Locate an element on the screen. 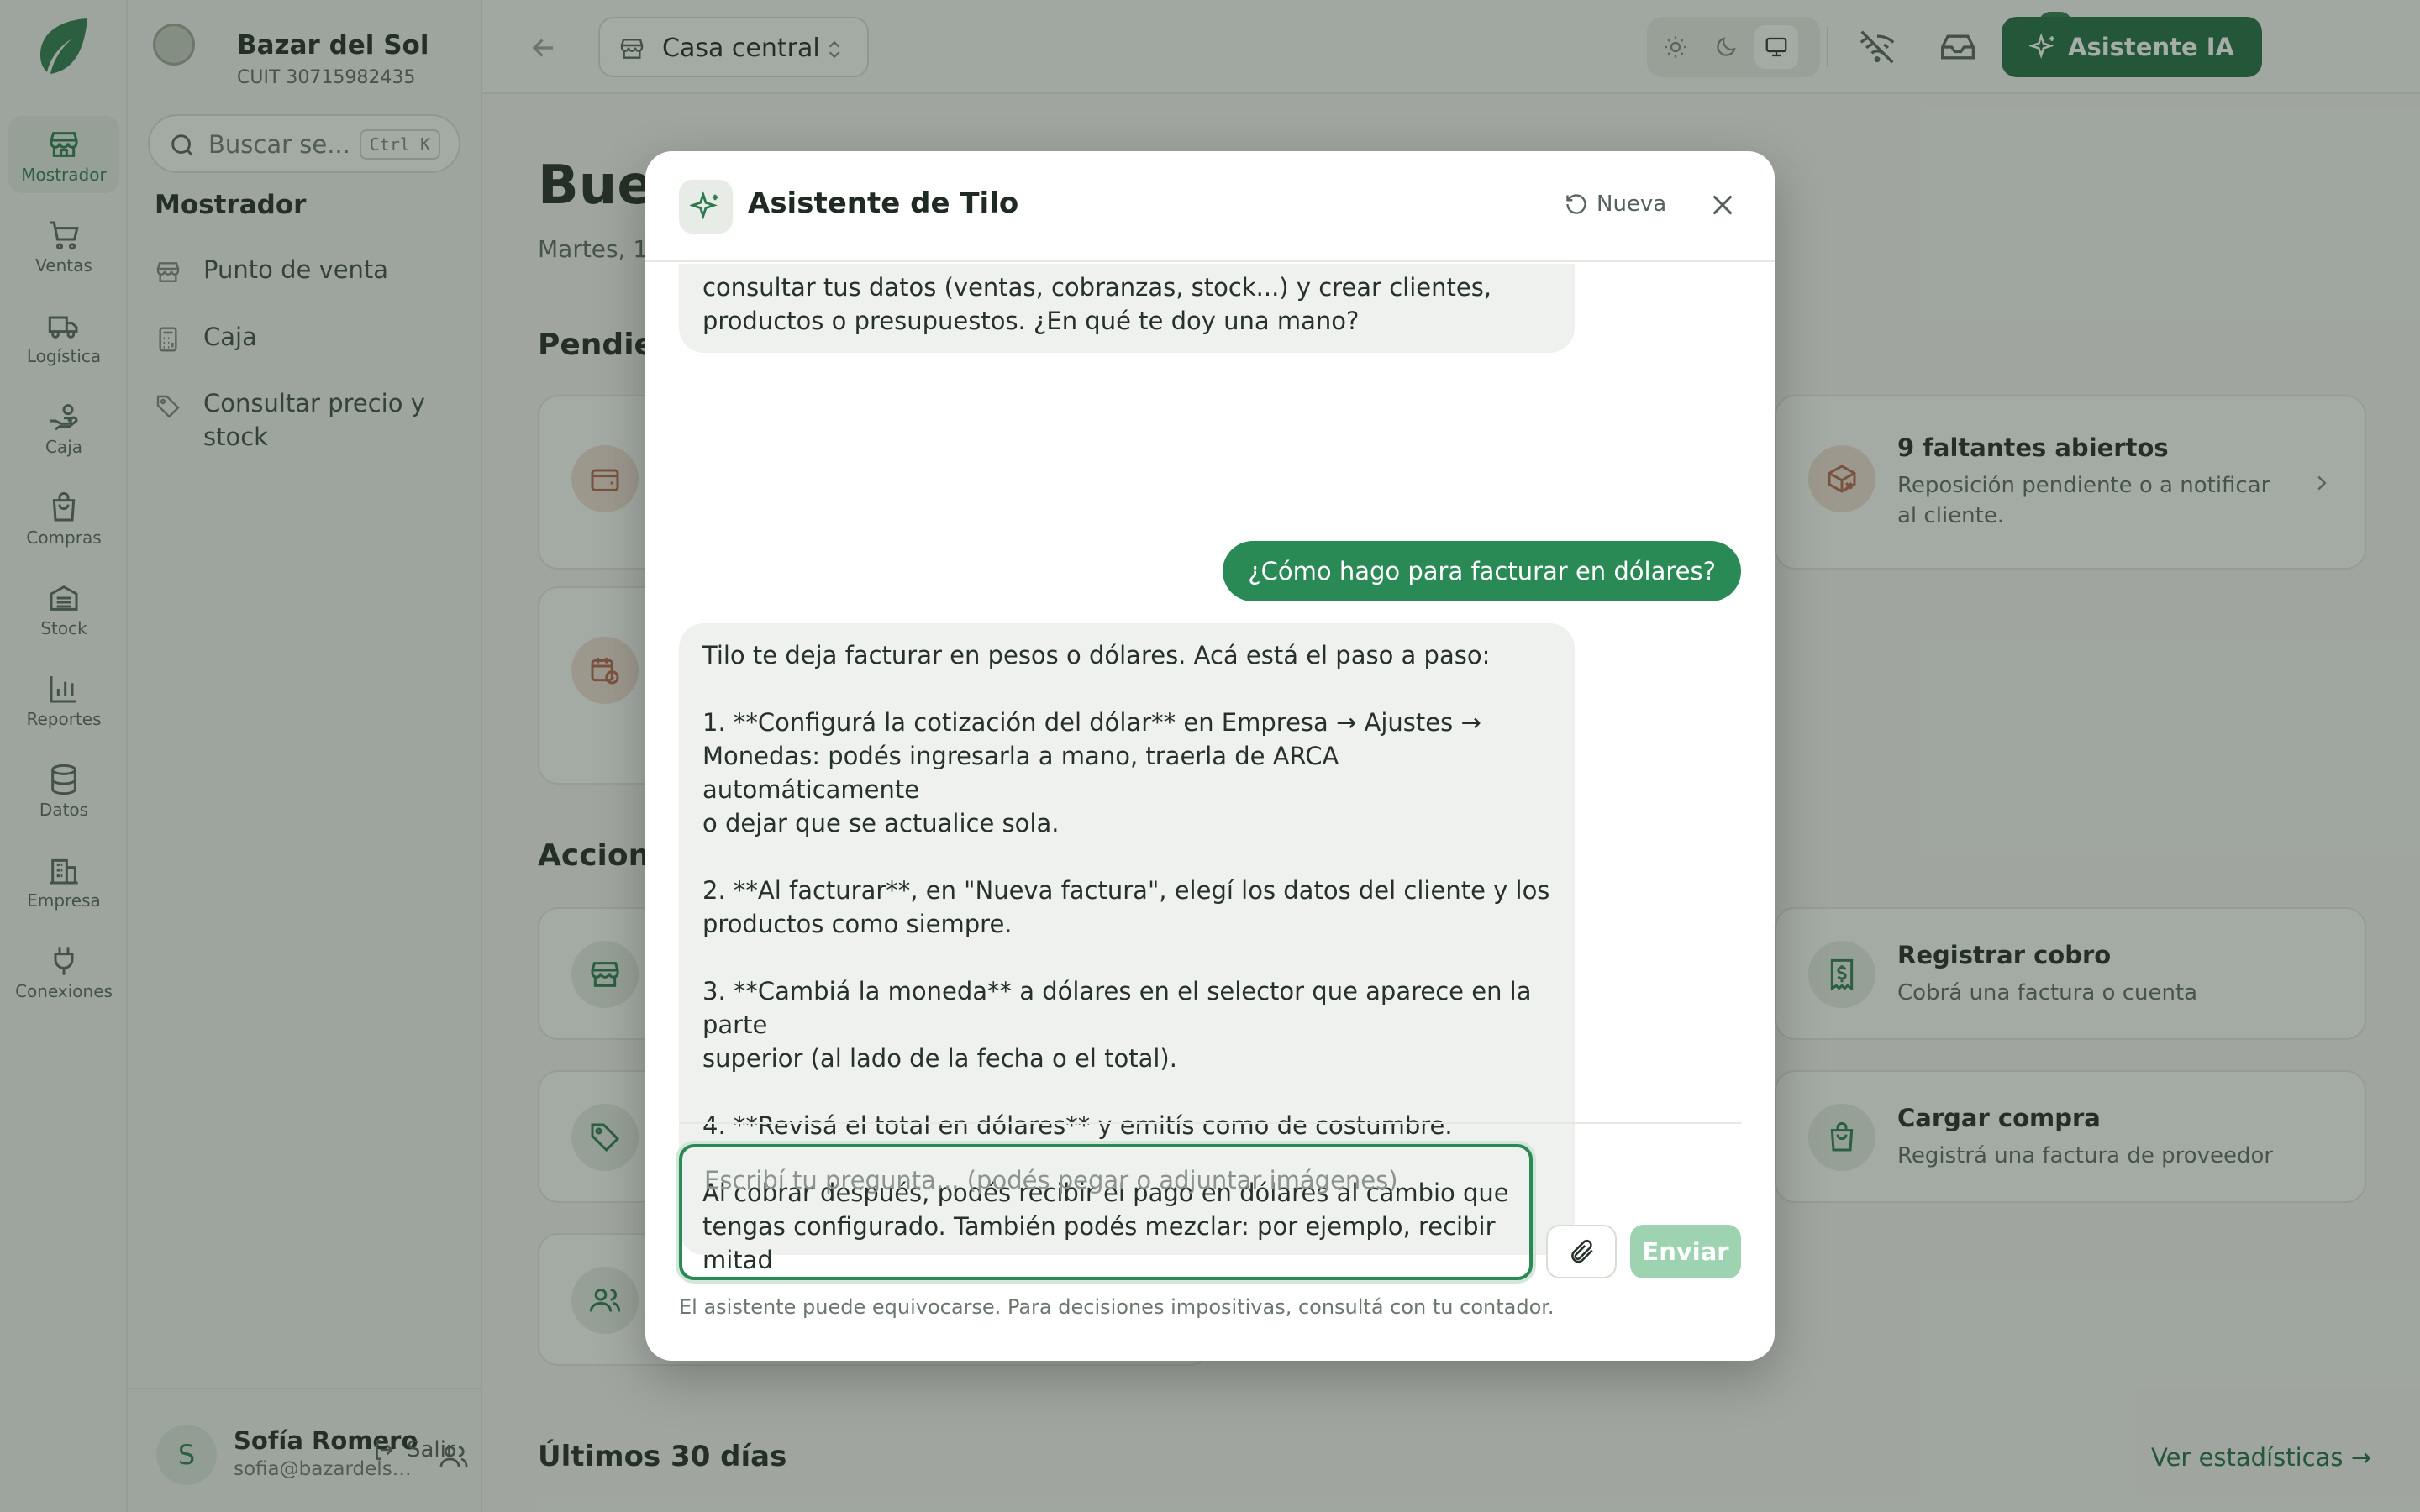 This screenshot has height=1512, width=2420. assistant-icon is located at coordinates (706, 207).